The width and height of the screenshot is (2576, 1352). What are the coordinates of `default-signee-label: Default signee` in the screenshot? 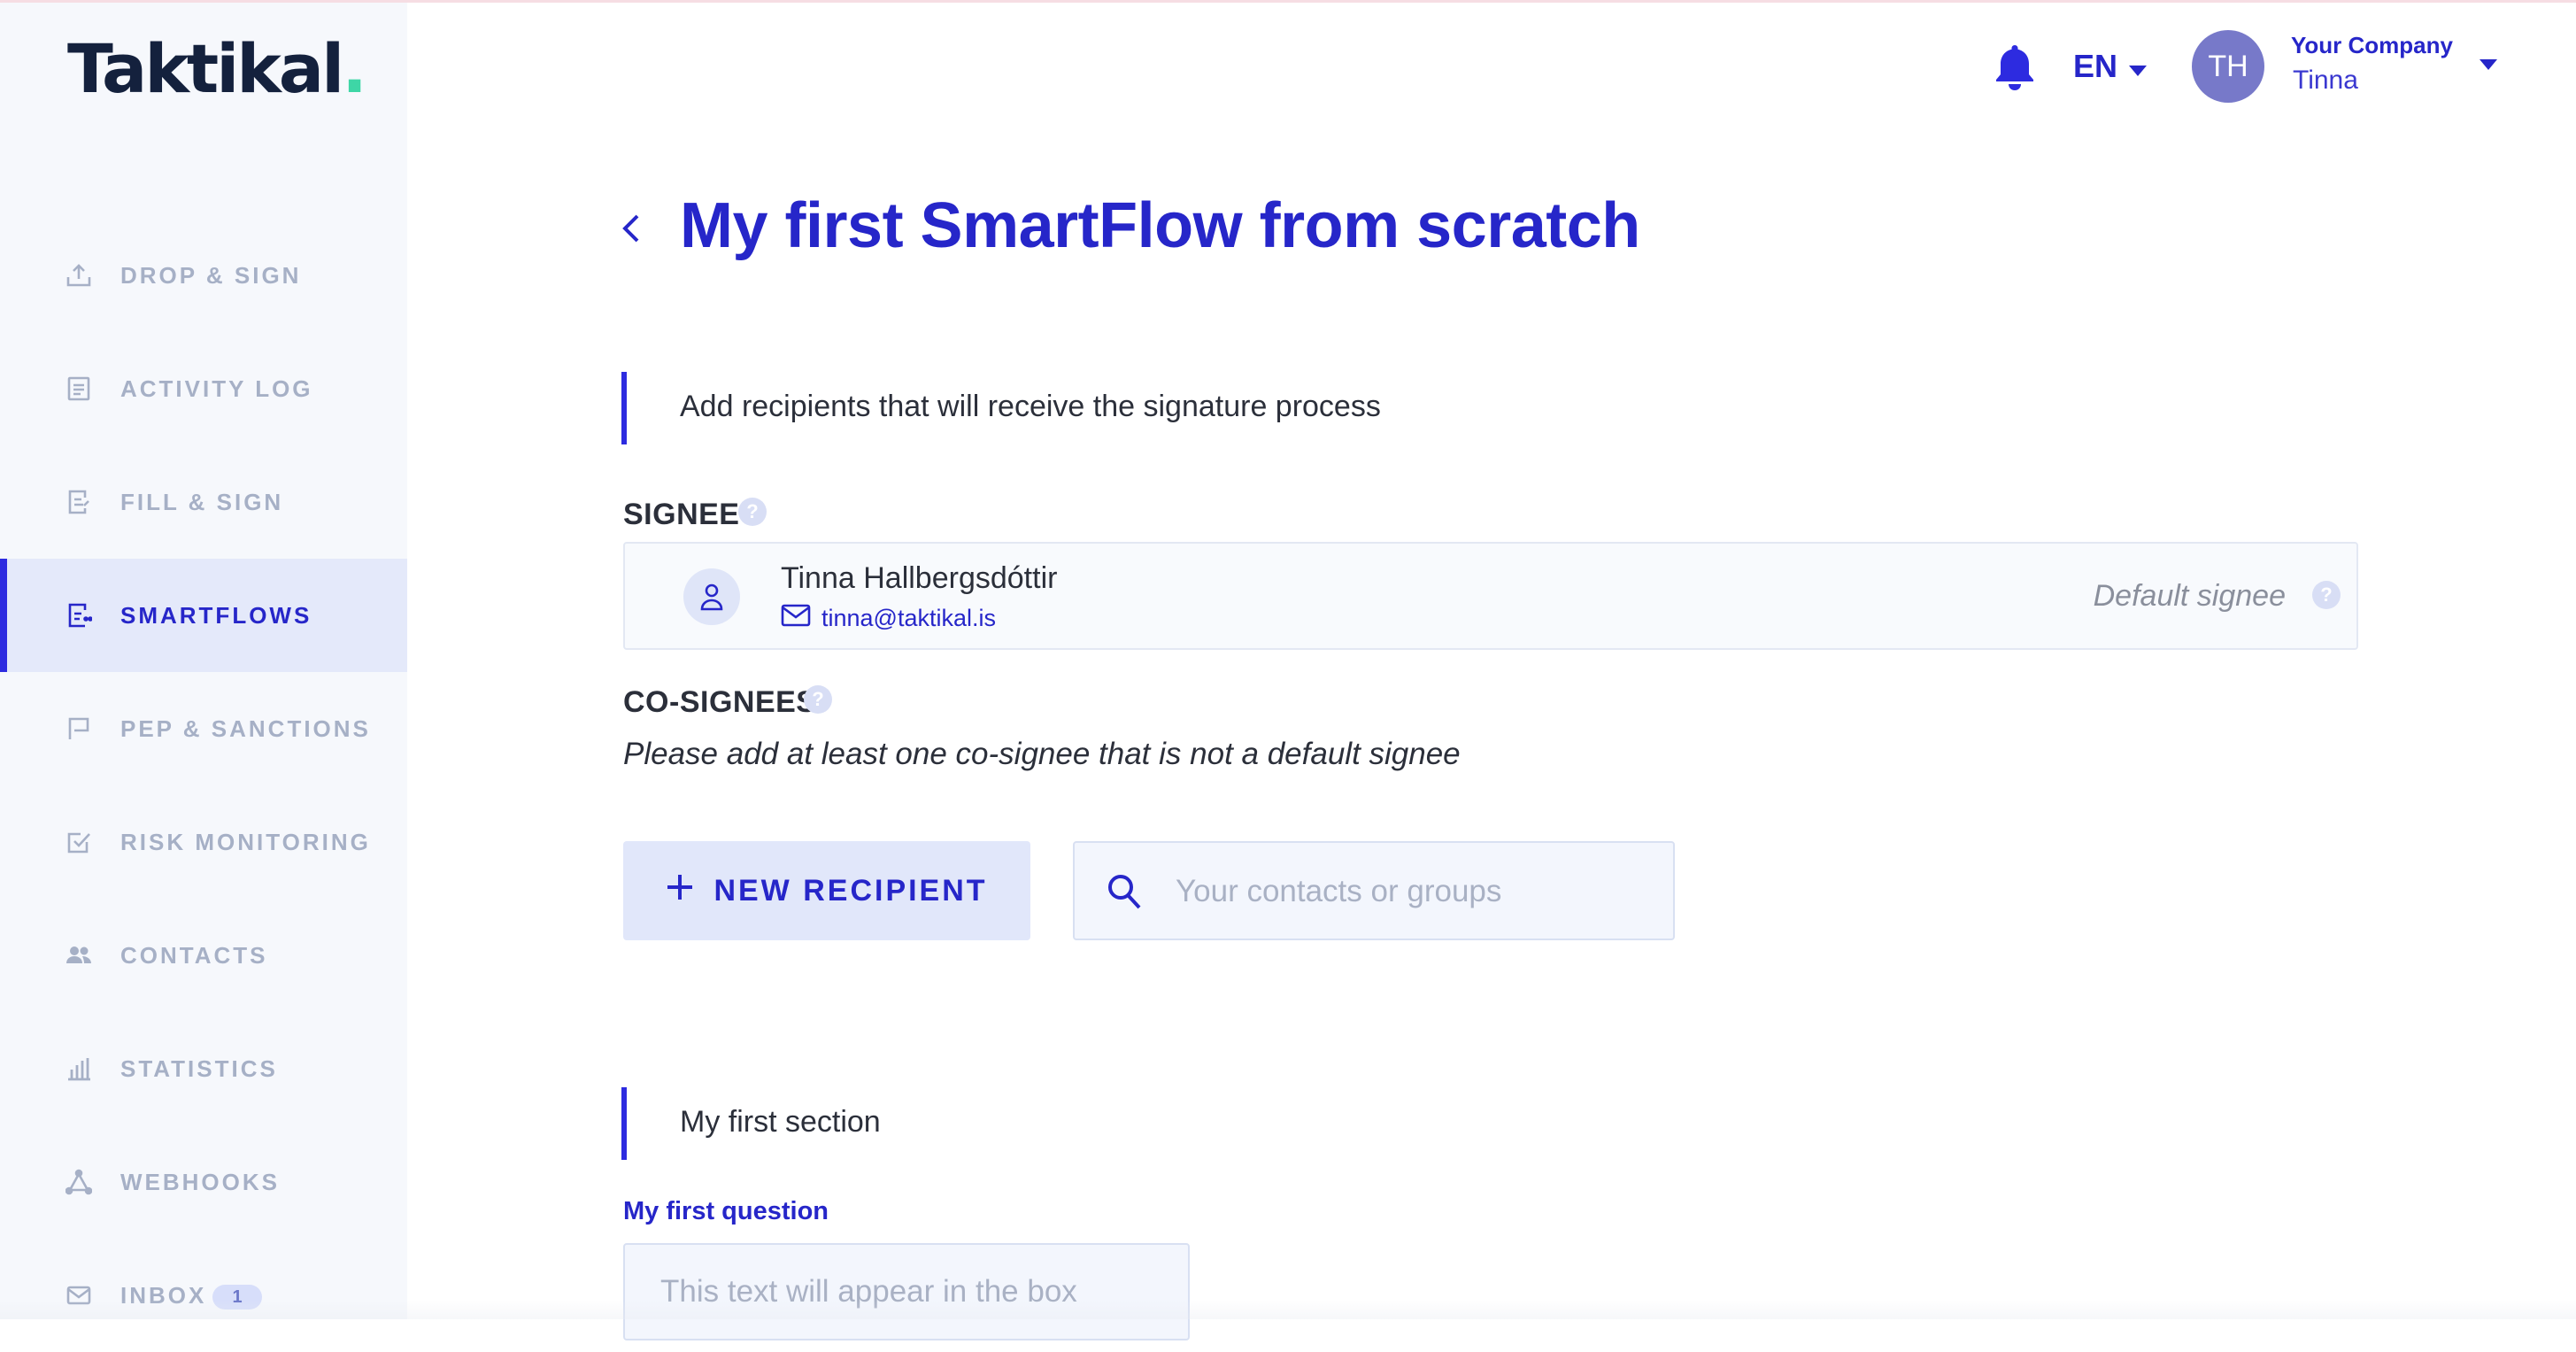 It's located at (2189, 596).